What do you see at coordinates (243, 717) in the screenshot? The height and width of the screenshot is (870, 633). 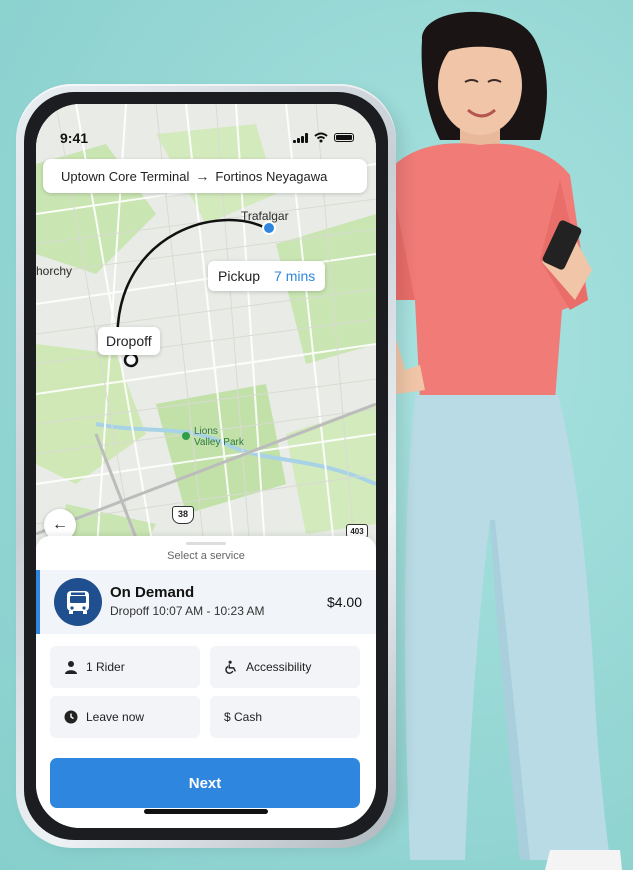 I see `payment-label: $ Cash` at bounding box center [243, 717].